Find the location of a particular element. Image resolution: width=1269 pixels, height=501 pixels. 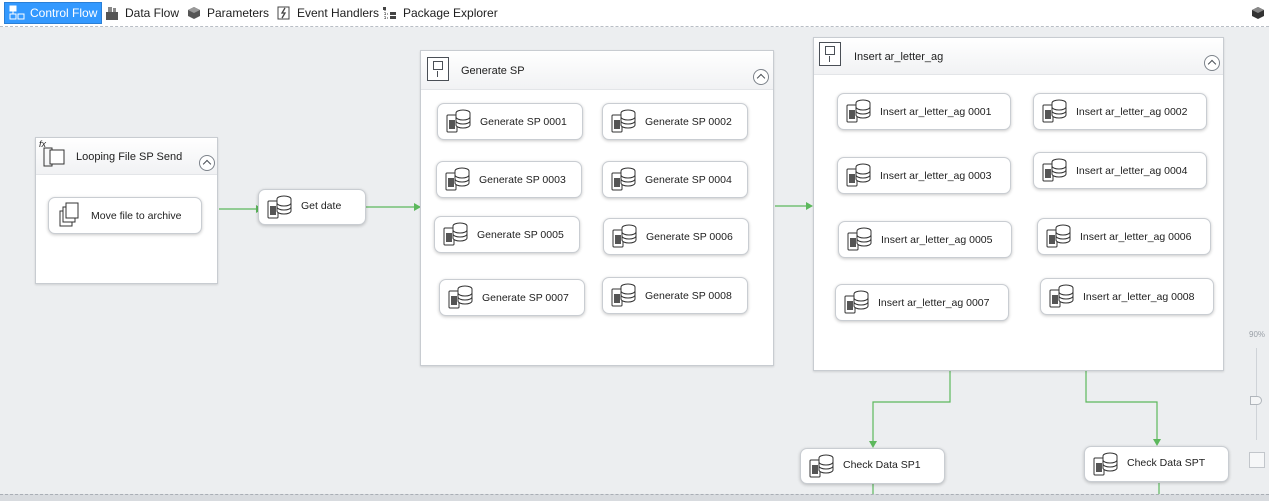

task-generate-sp-1: Generate SP 0001 is located at coordinates (510, 121).